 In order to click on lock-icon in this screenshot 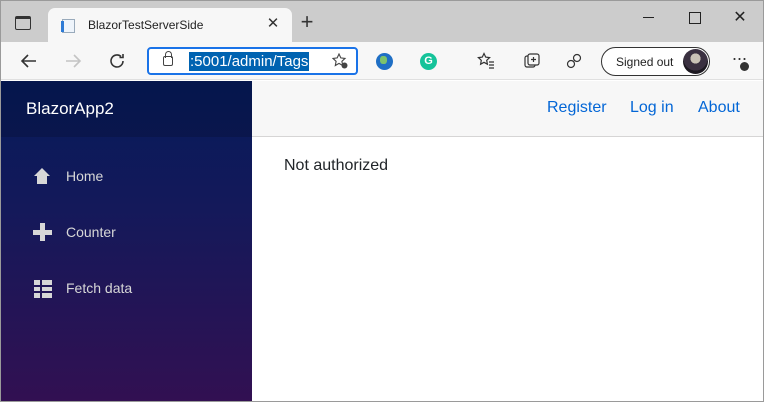, I will do `click(168, 58)`.